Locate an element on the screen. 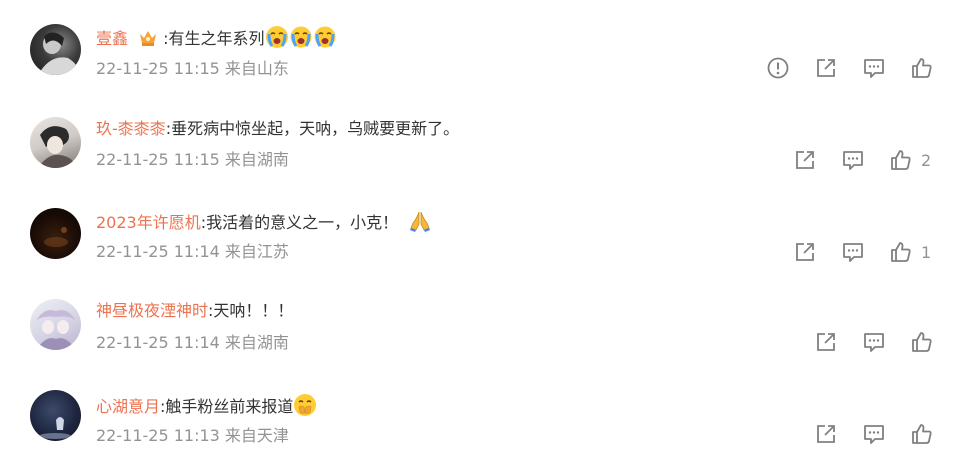  crown-badge-icon is located at coordinates (148, 37).